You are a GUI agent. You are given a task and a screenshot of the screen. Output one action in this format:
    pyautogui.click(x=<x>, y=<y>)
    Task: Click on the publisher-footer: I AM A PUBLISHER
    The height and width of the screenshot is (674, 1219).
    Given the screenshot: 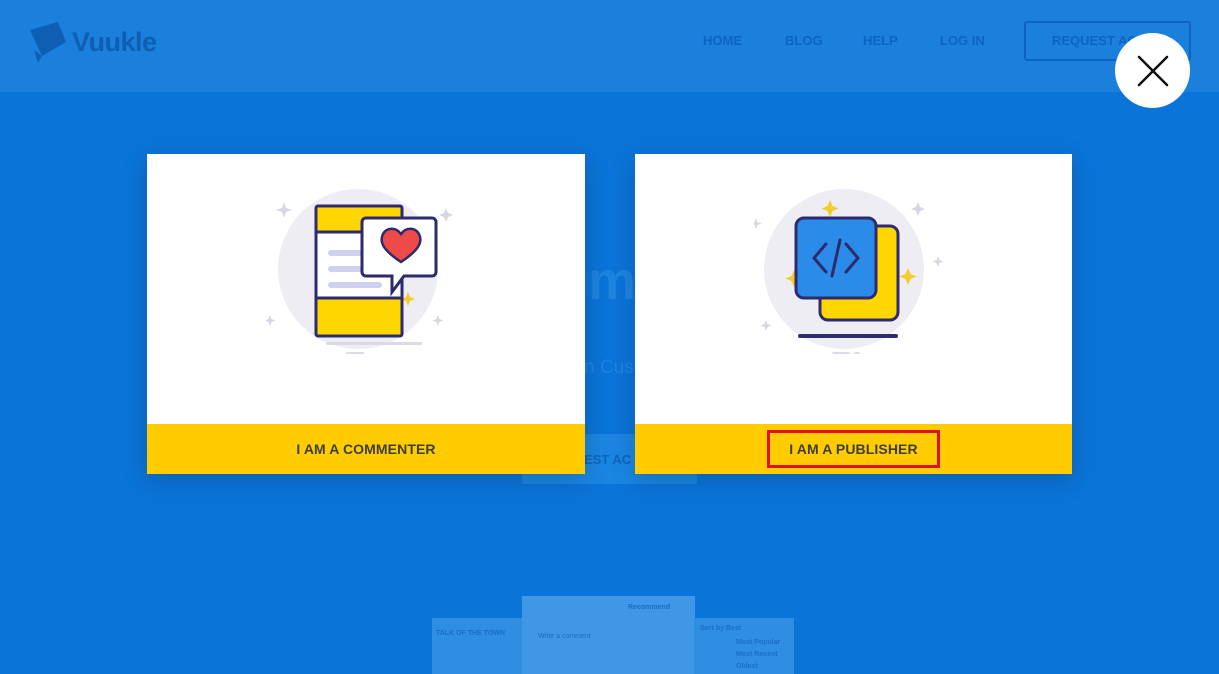 What is the action you would take?
    pyautogui.click(x=853, y=449)
    